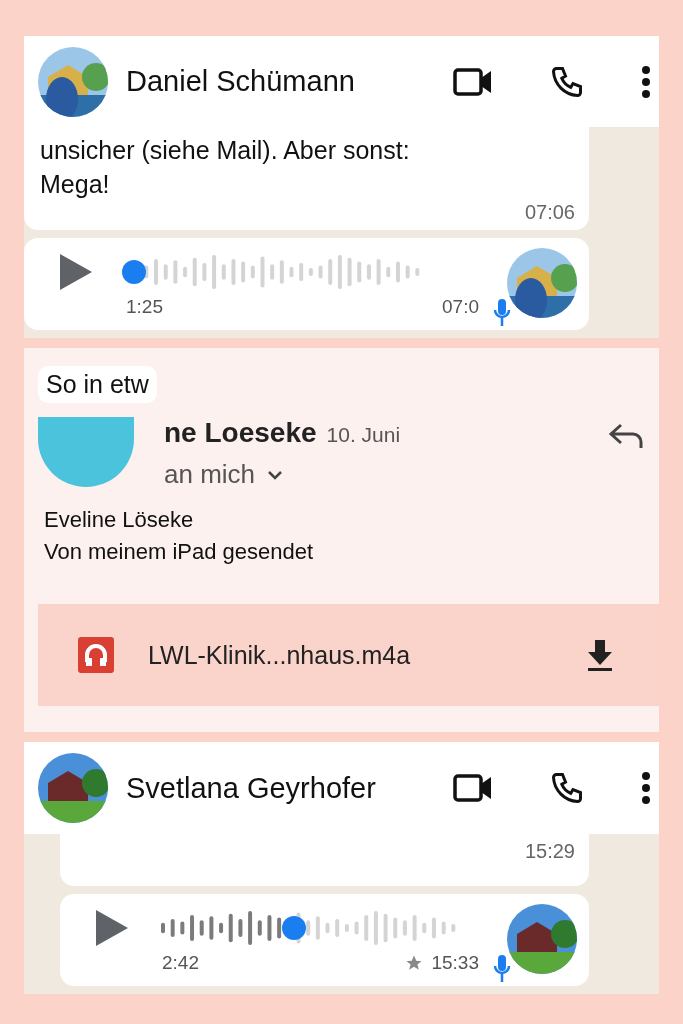  I want to click on contact-name: Daniel Schümann, so click(241, 82).